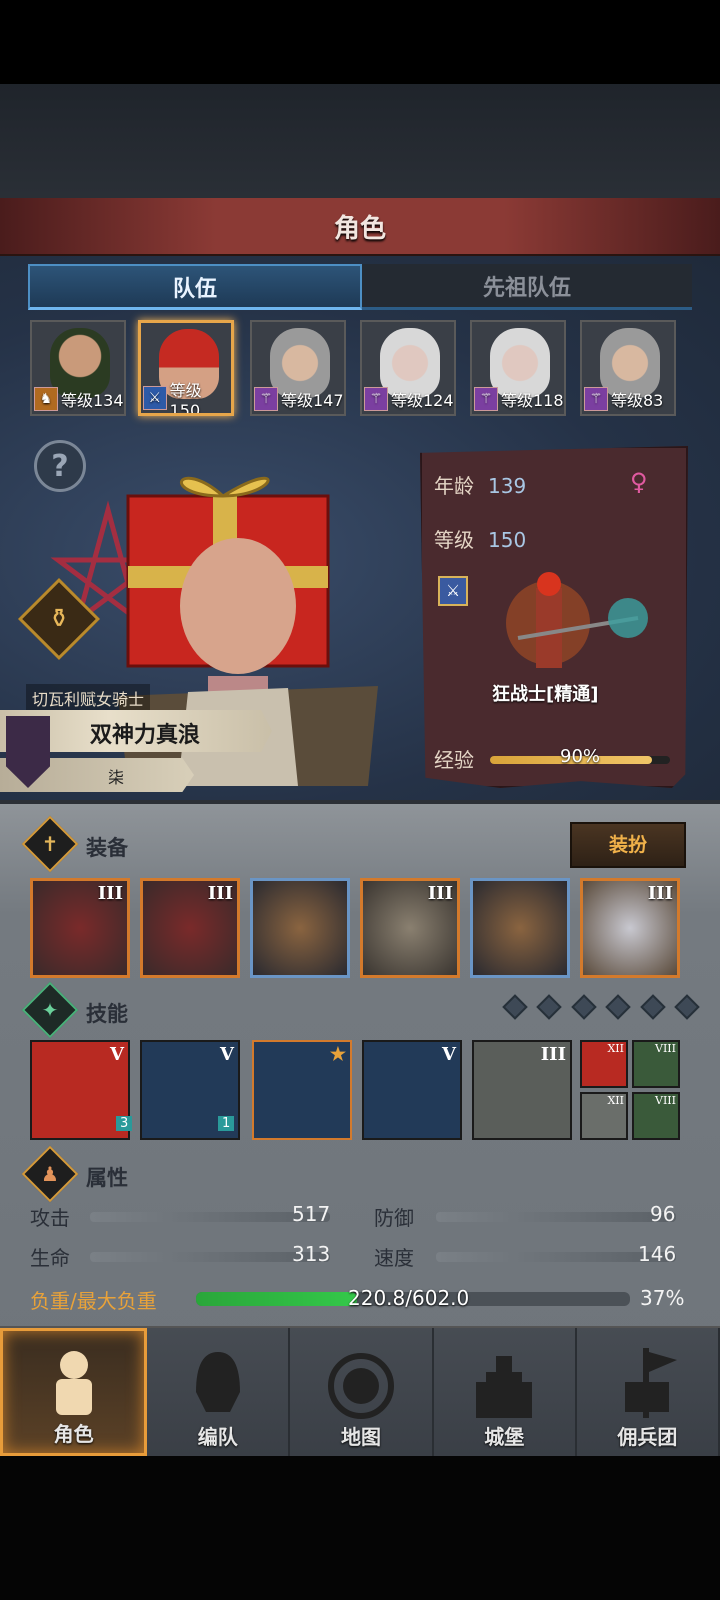  Describe the element at coordinates (657, 1254) in the screenshot. I see `speed-value: 146` at that location.